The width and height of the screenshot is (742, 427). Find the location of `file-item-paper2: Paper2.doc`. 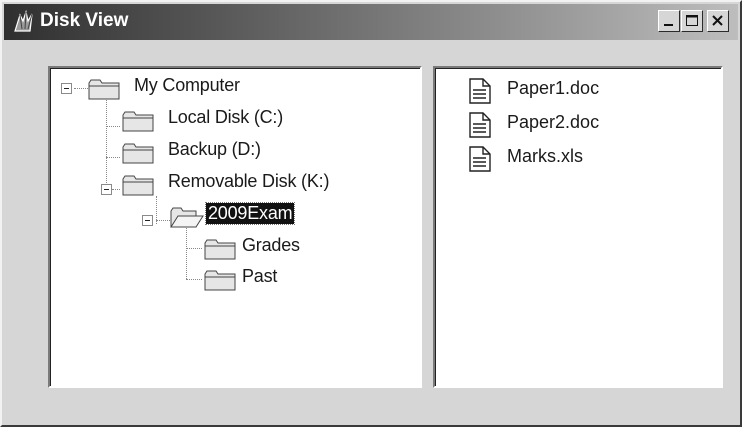

file-item-paper2: Paper2.doc is located at coordinates (584, 125).